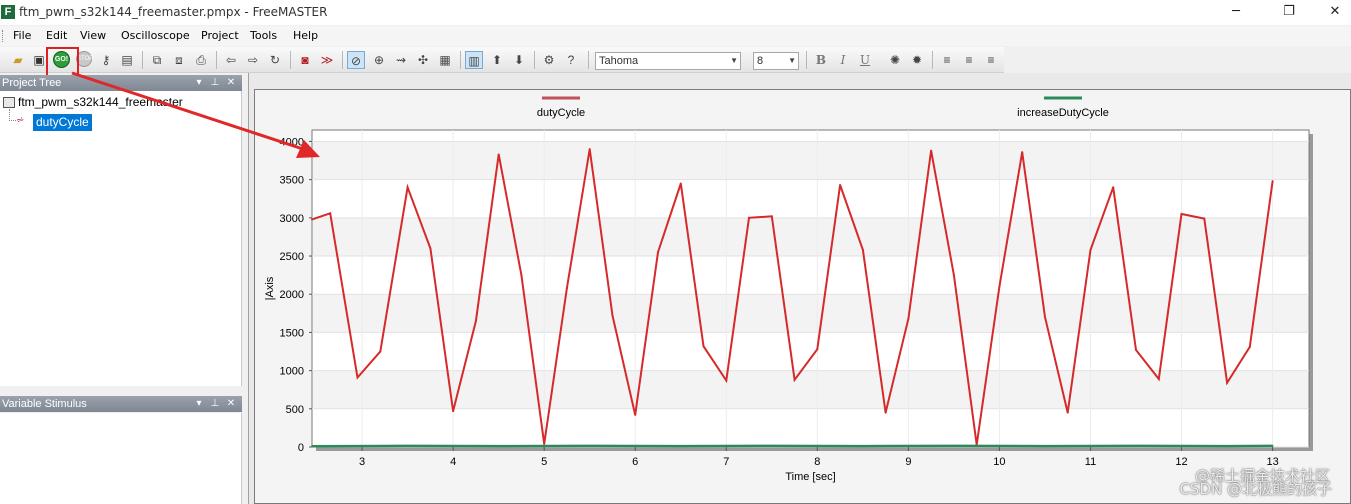 The width and height of the screenshot is (1351, 504). I want to click on annotation-arrow, so click(195, 114).